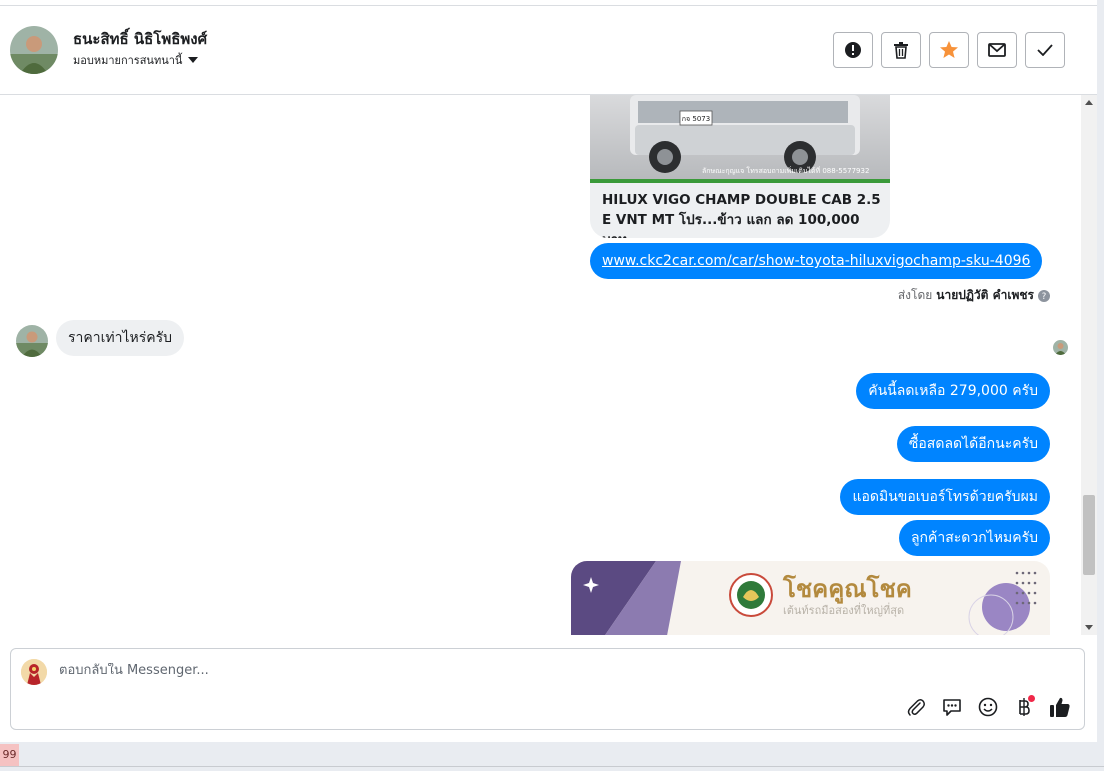 The height and width of the screenshot is (771, 1104). Describe the element at coordinates (34, 50) in the screenshot. I see `contact-avatar` at that location.